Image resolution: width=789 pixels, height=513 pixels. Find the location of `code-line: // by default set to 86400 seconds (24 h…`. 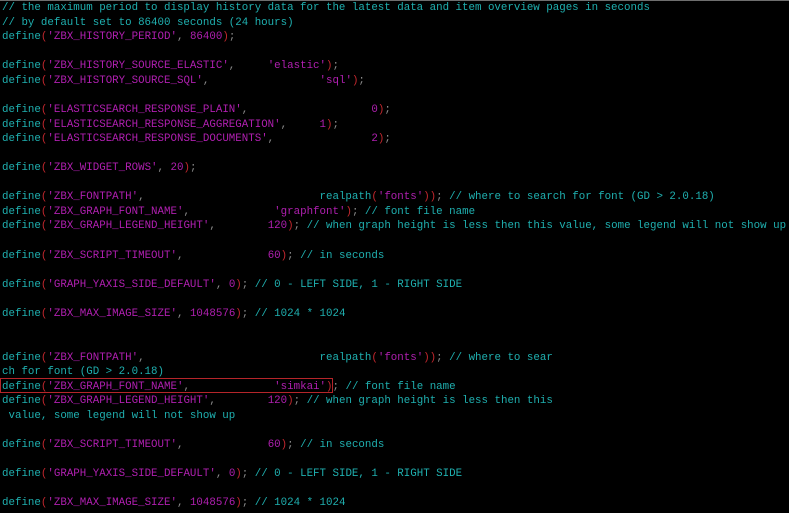

code-line: // by default set to 86400 seconds (24 h… is located at coordinates (394, 23).